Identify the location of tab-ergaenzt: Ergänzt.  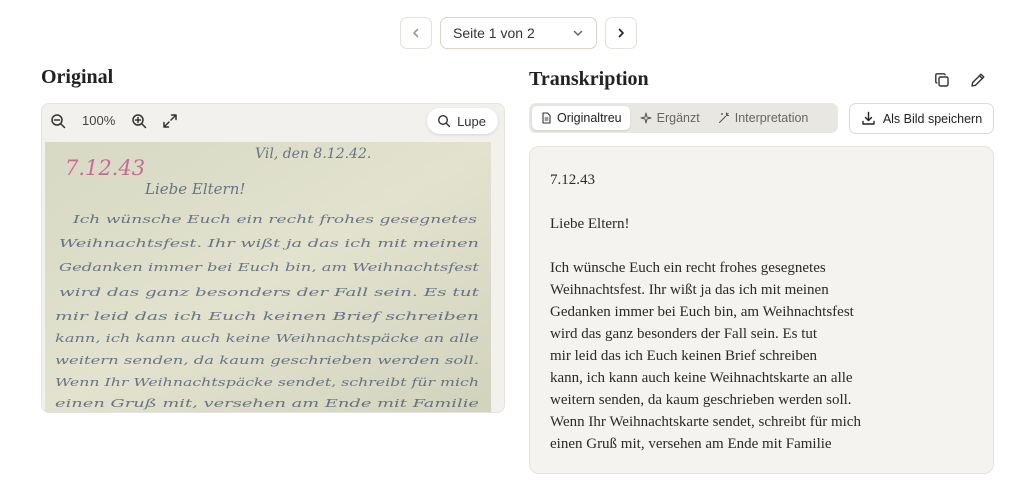
(670, 118).